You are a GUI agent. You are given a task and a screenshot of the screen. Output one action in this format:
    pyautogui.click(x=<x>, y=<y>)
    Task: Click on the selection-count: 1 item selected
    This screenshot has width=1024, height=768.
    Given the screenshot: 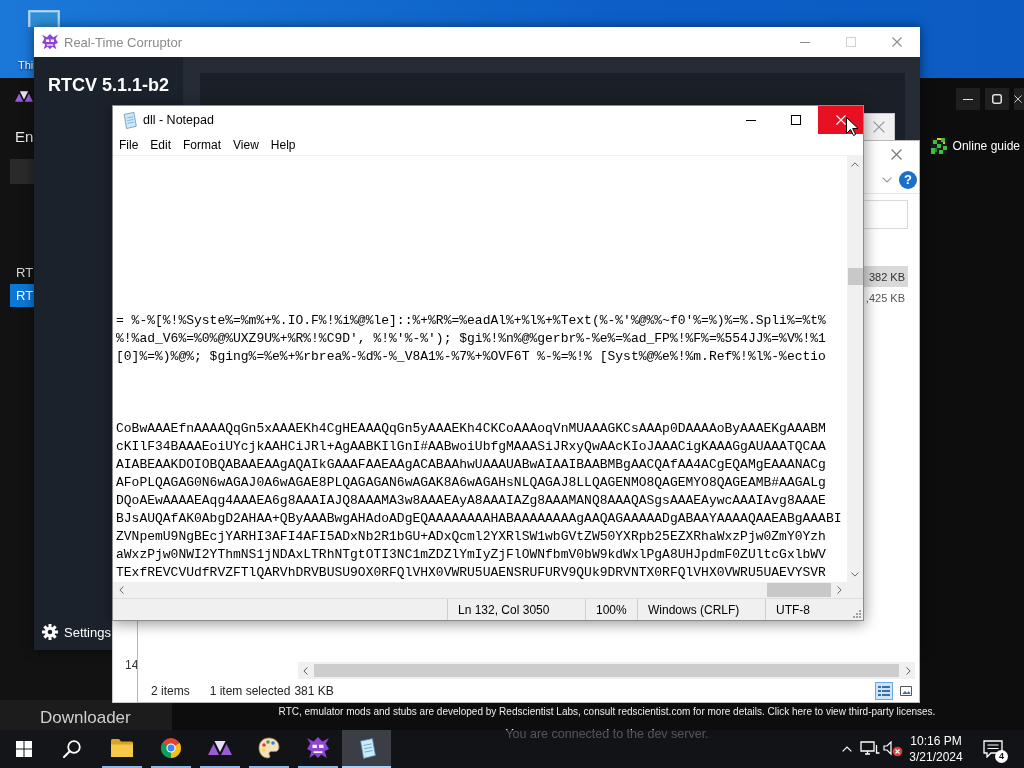 What is the action you would take?
    pyautogui.click(x=250, y=690)
    